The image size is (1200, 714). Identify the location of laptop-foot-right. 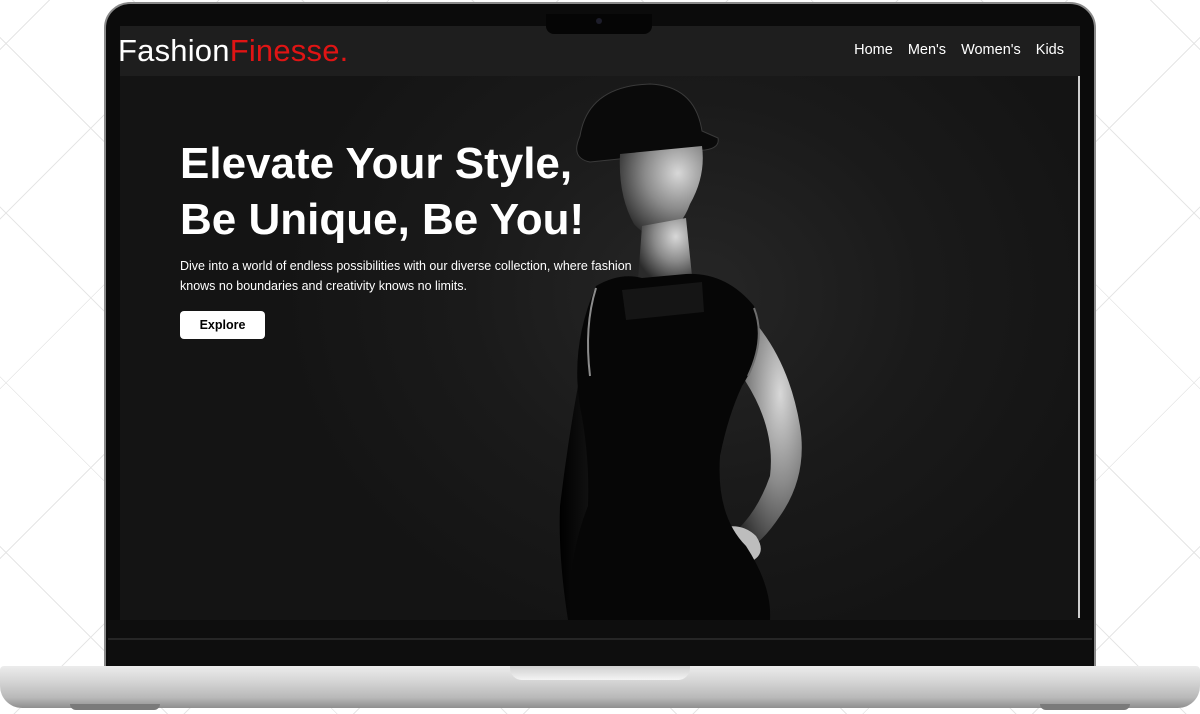
(1085, 707).